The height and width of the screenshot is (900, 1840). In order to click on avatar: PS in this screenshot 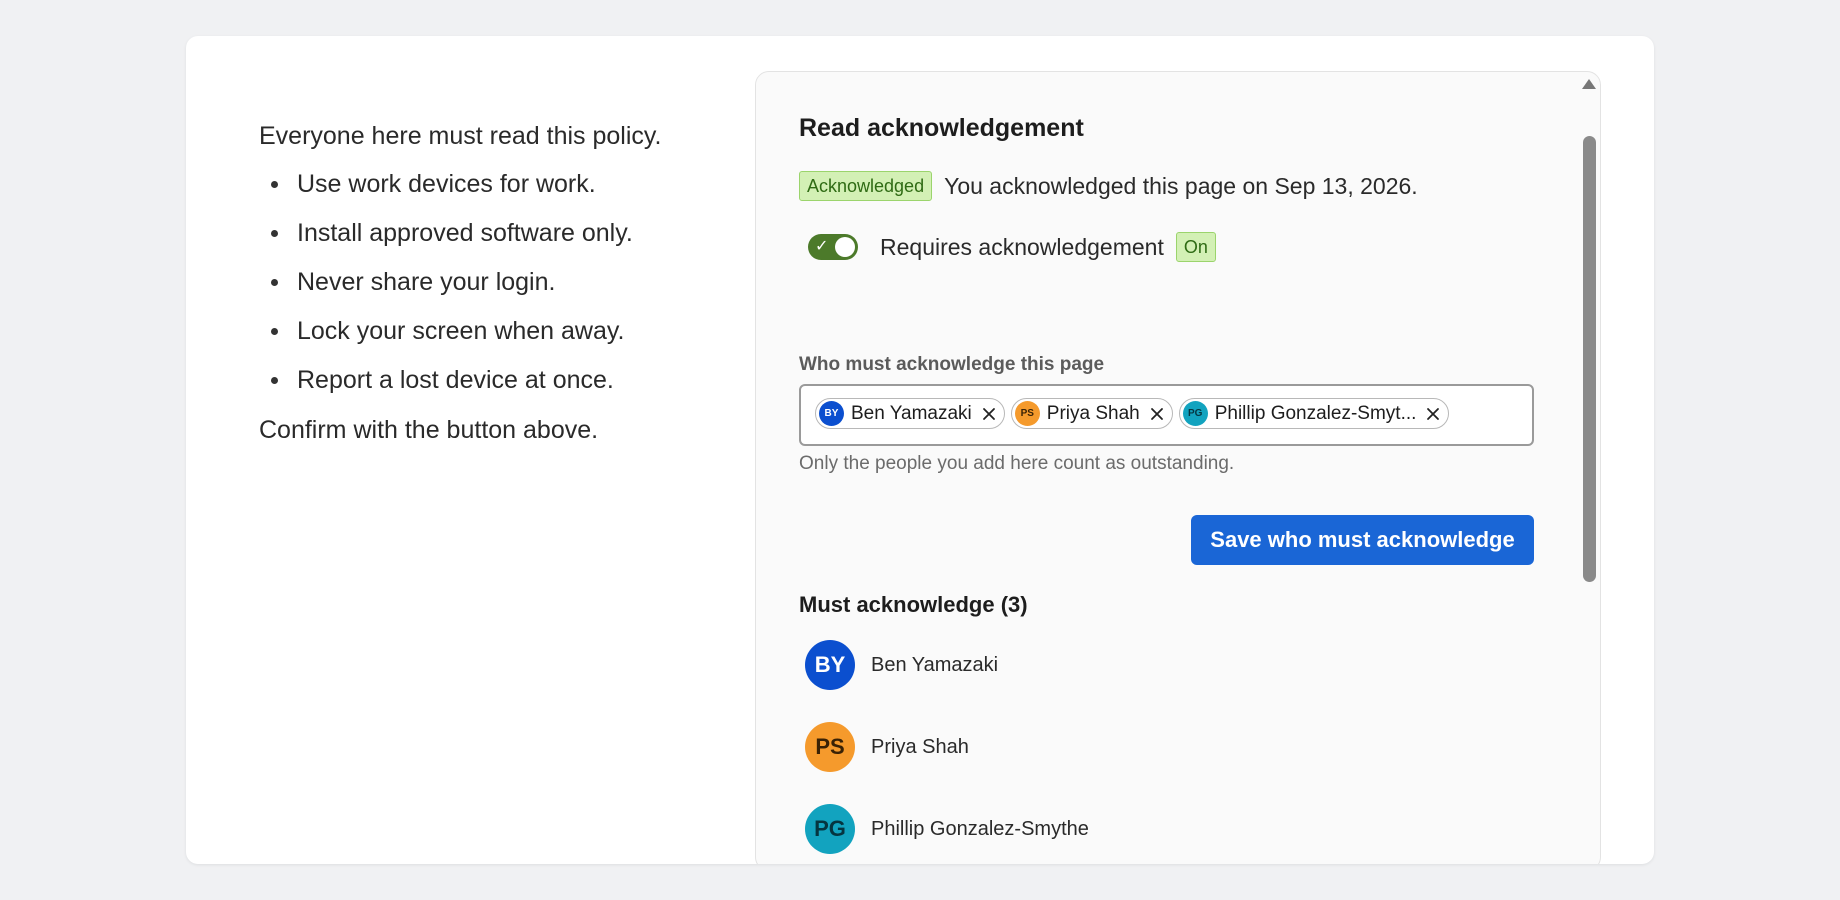, I will do `click(830, 747)`.